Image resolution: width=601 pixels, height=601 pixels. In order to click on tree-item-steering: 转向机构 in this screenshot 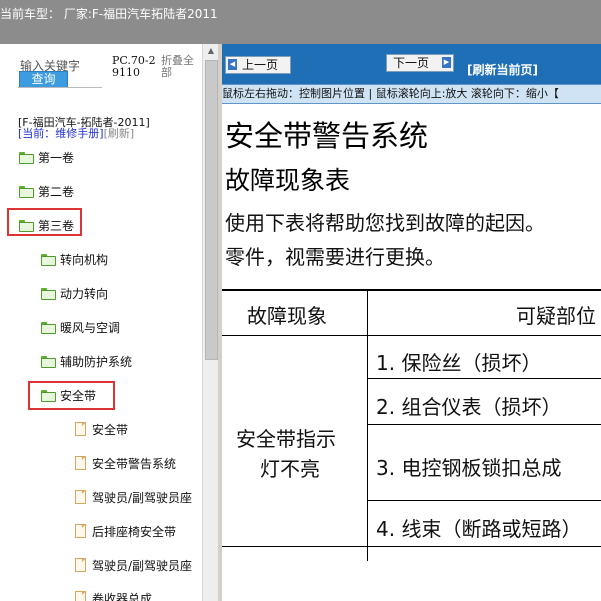, I will do `click(74, 259)`.